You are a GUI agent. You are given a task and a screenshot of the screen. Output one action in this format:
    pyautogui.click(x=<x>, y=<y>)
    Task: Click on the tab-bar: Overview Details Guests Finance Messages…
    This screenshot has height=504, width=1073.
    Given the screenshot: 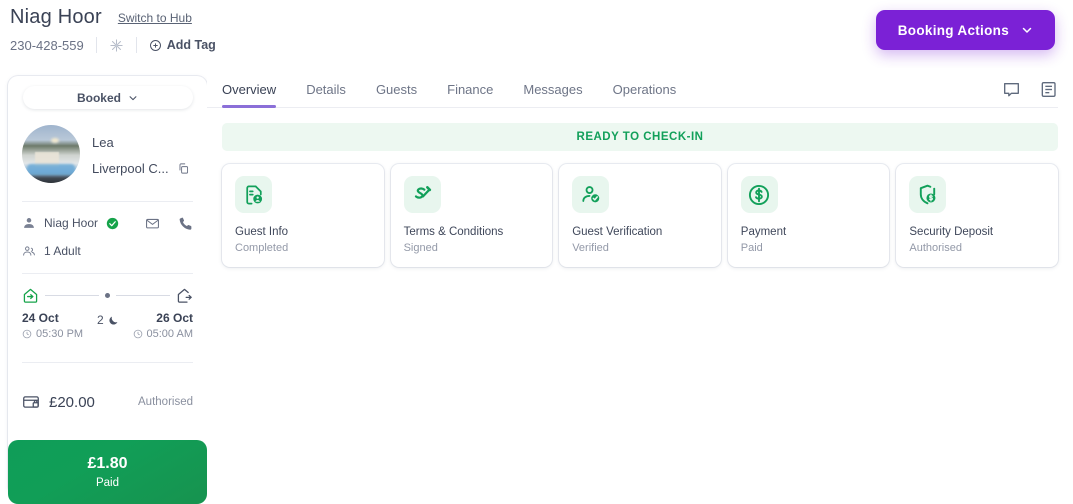 What is the action you would take?
    pyautogui.click(x=632, y=88)
    